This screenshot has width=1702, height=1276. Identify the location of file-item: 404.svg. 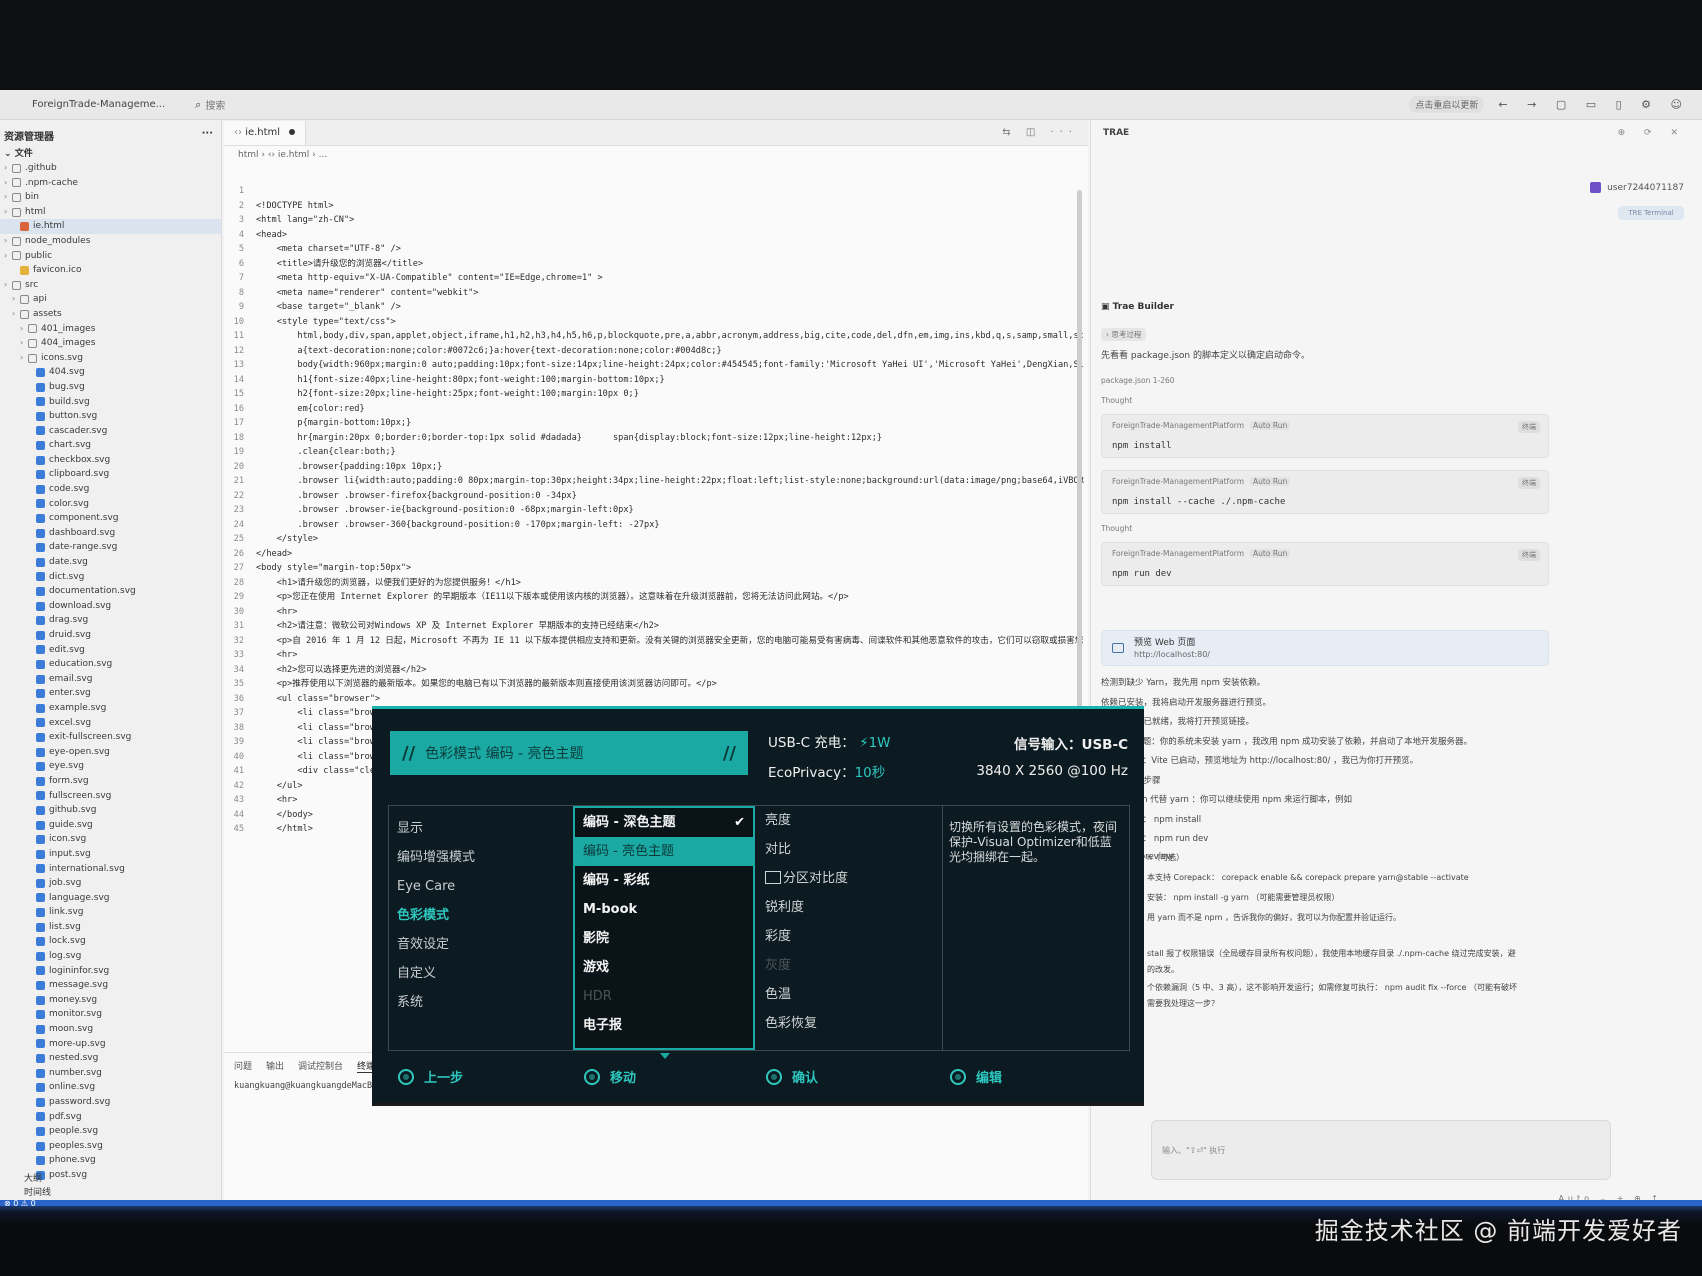
(110, 372).